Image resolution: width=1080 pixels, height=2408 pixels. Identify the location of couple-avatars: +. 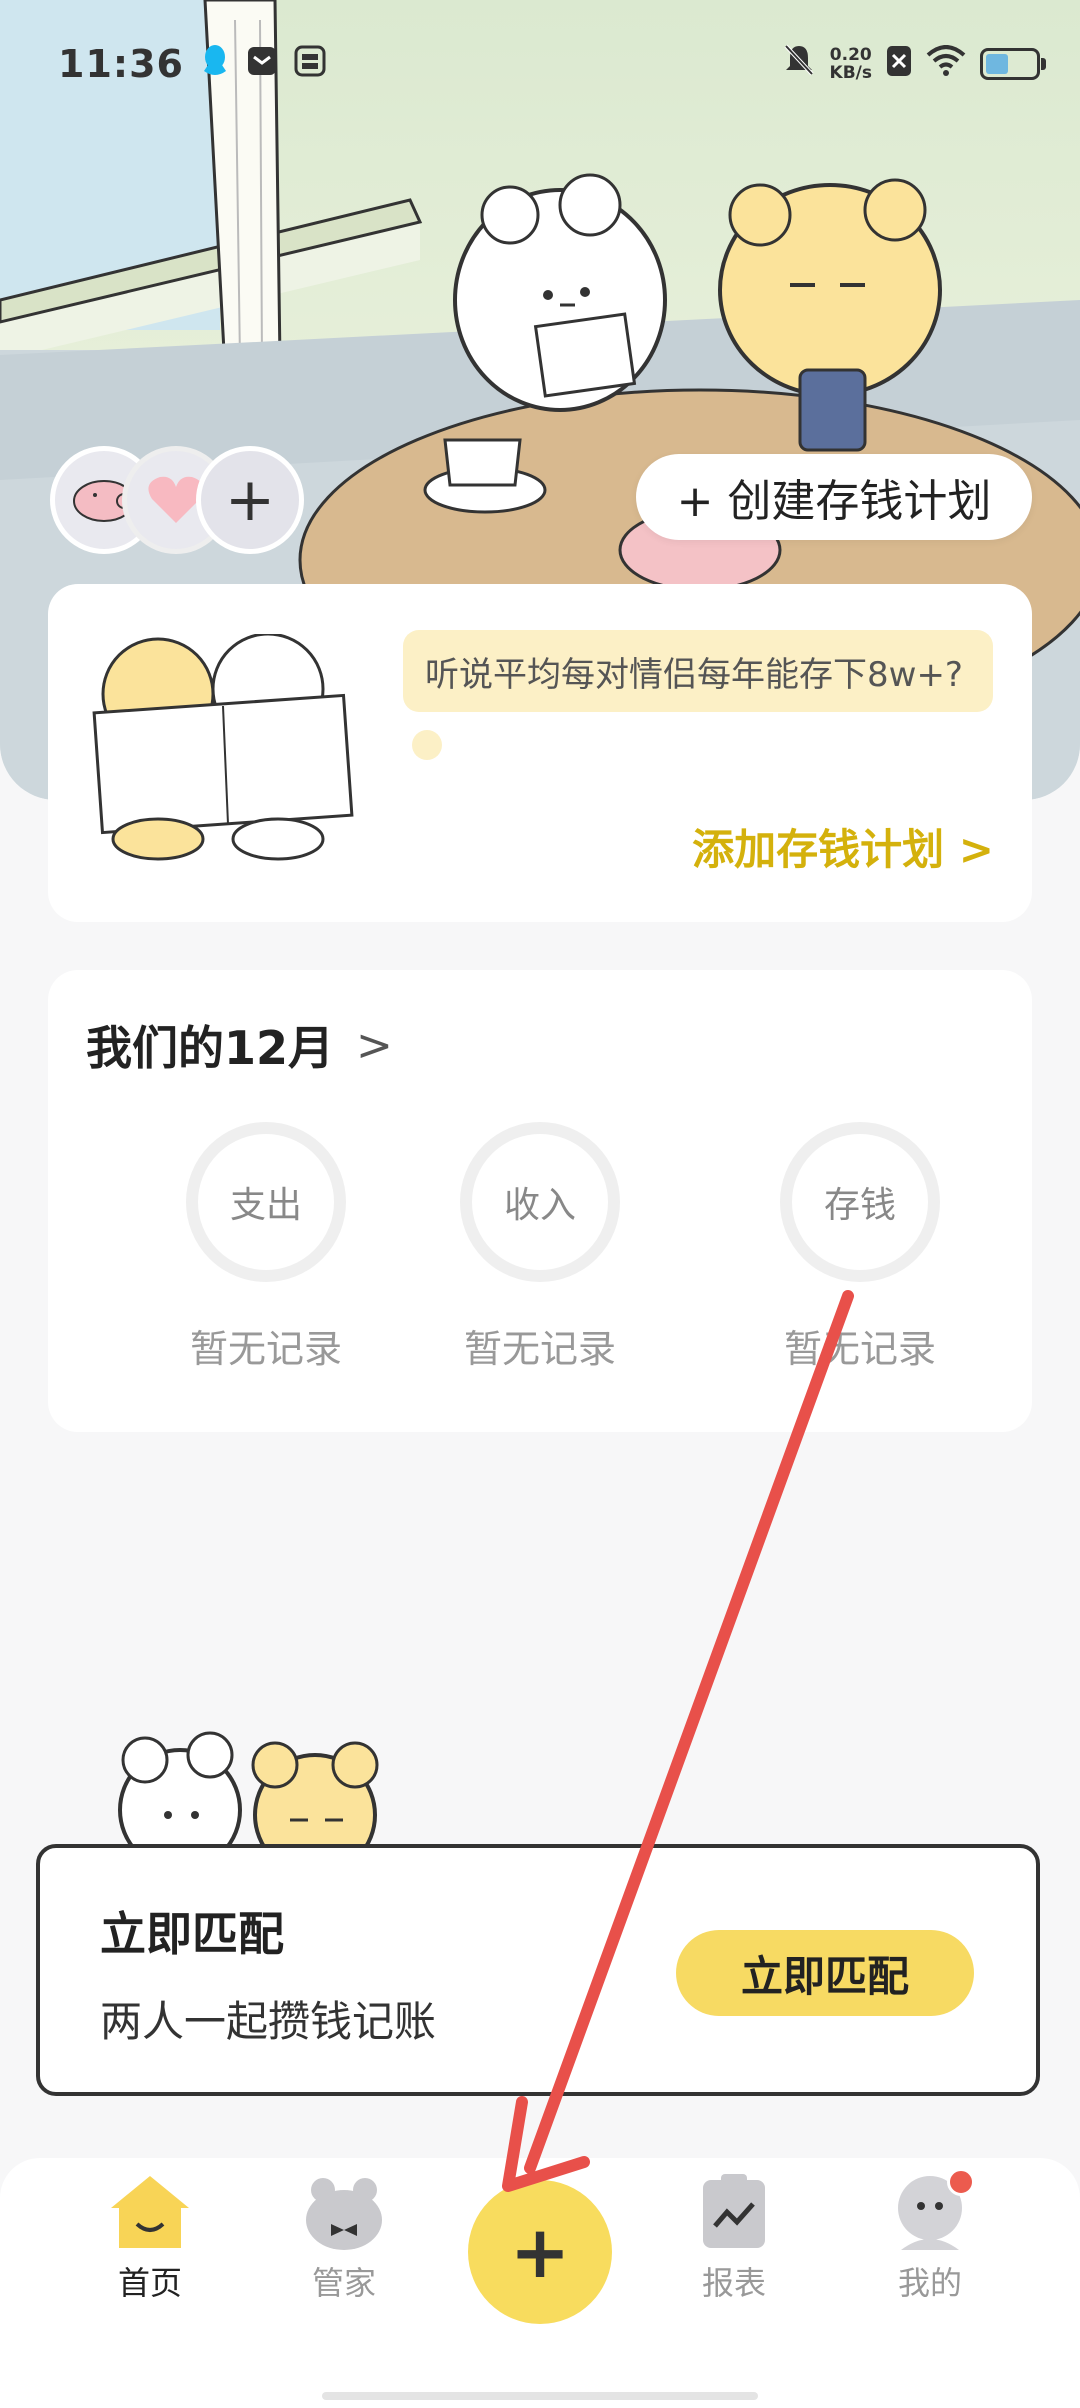
(177, 500).